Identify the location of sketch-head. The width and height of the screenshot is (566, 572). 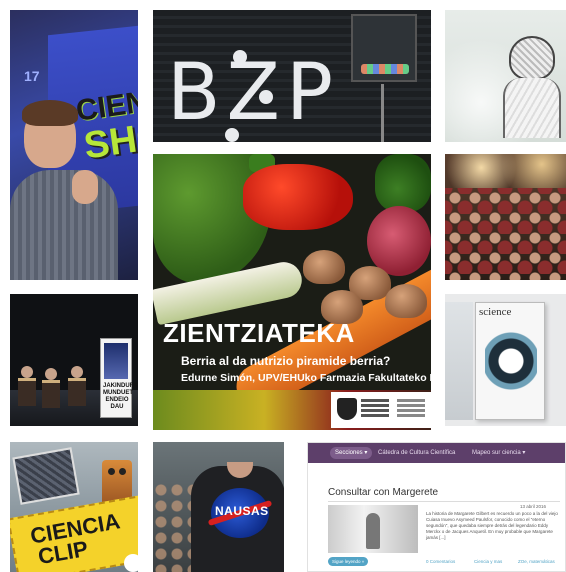
(532, 58).